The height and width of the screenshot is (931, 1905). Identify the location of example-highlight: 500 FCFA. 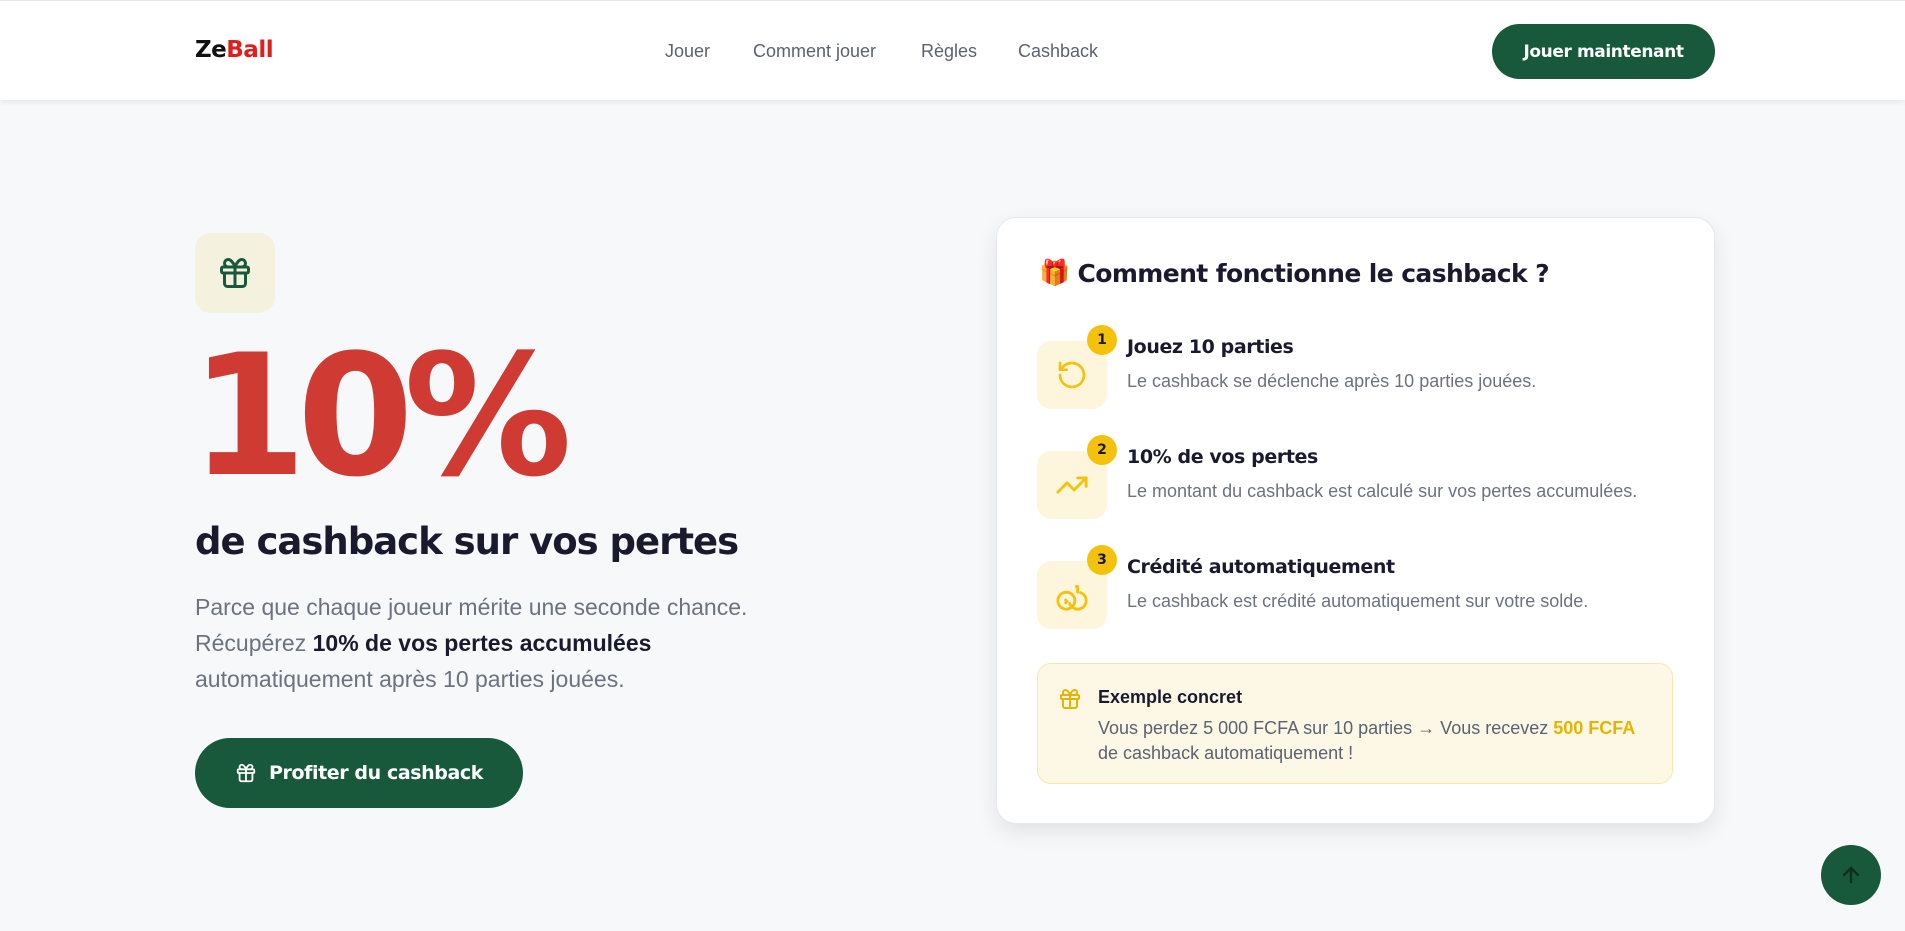
(1594, 728).